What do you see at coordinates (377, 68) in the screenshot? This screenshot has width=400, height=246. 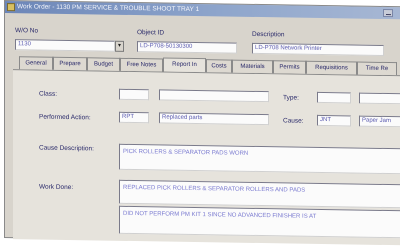 I see `tab-time-report: Time Re` at bounding box center [377, 68].